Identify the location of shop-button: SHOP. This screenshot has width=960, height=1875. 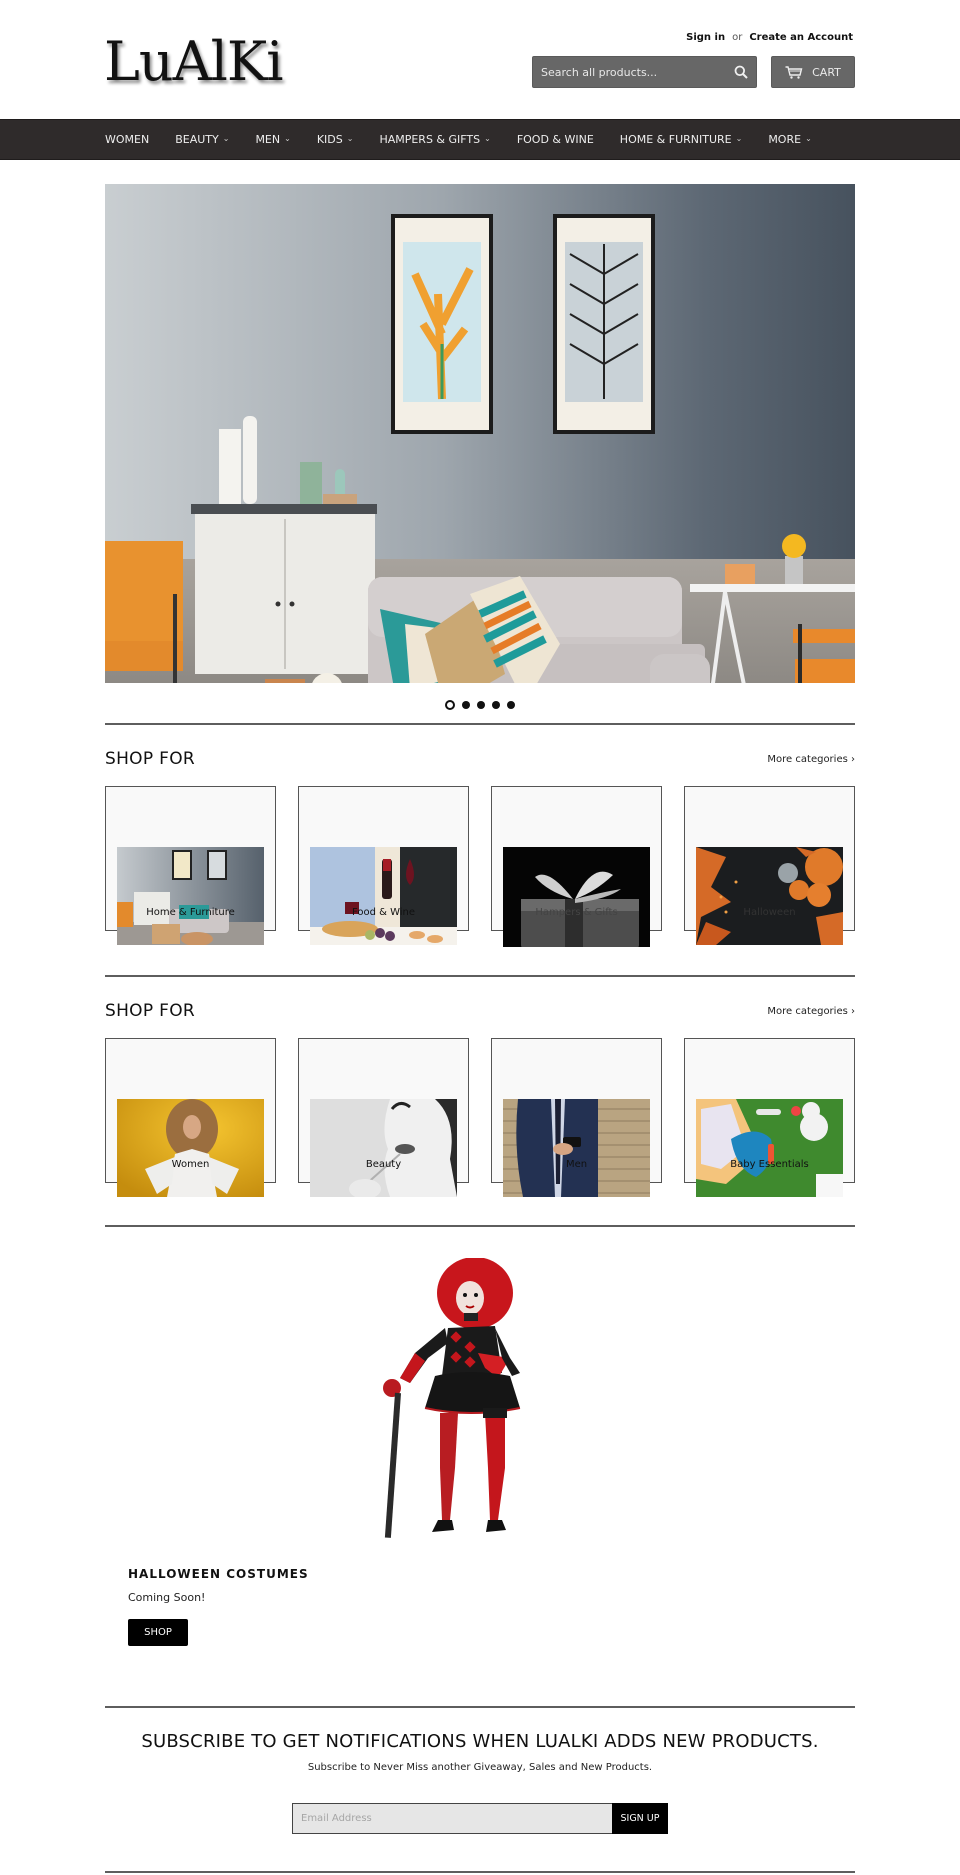
(158, 1632).